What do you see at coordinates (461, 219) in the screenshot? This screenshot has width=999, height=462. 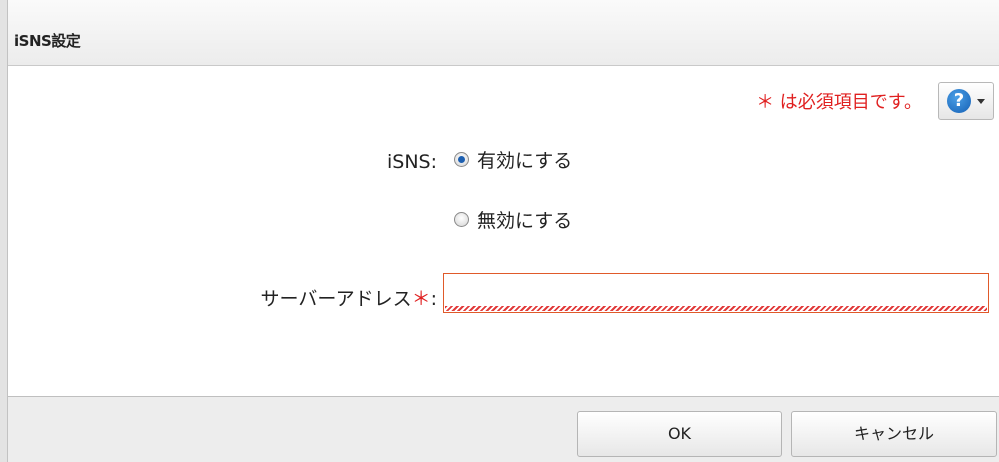 I see `isns-disable-radio` at bounding box center [461, 219].